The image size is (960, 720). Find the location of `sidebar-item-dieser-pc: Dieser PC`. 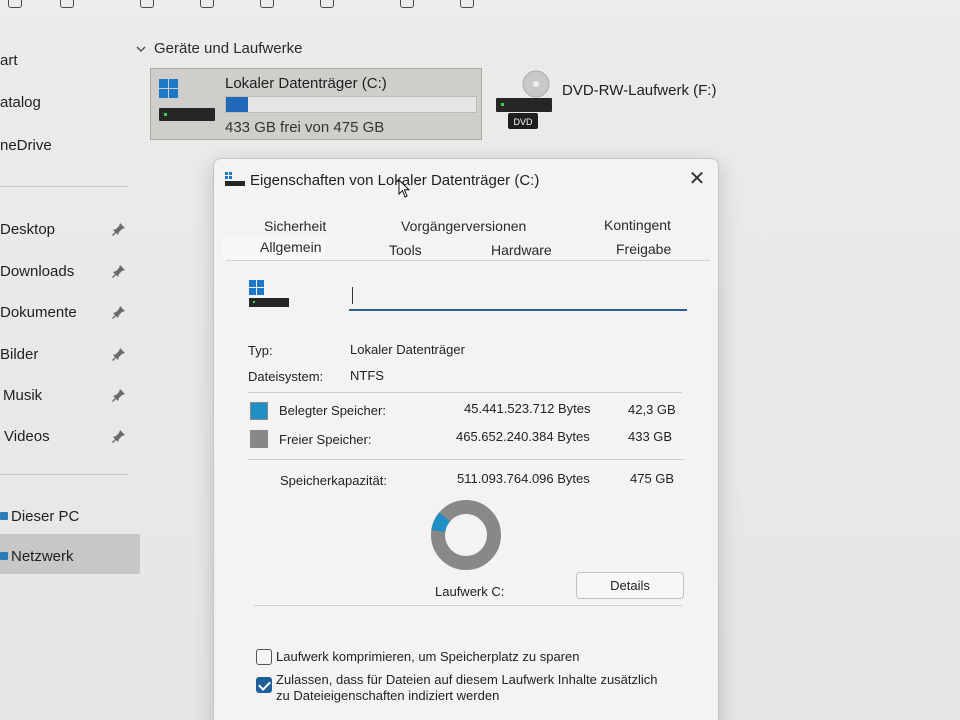

sidebar-item-dieser-pc: Dieser PC is located at coordinates (39, 516).